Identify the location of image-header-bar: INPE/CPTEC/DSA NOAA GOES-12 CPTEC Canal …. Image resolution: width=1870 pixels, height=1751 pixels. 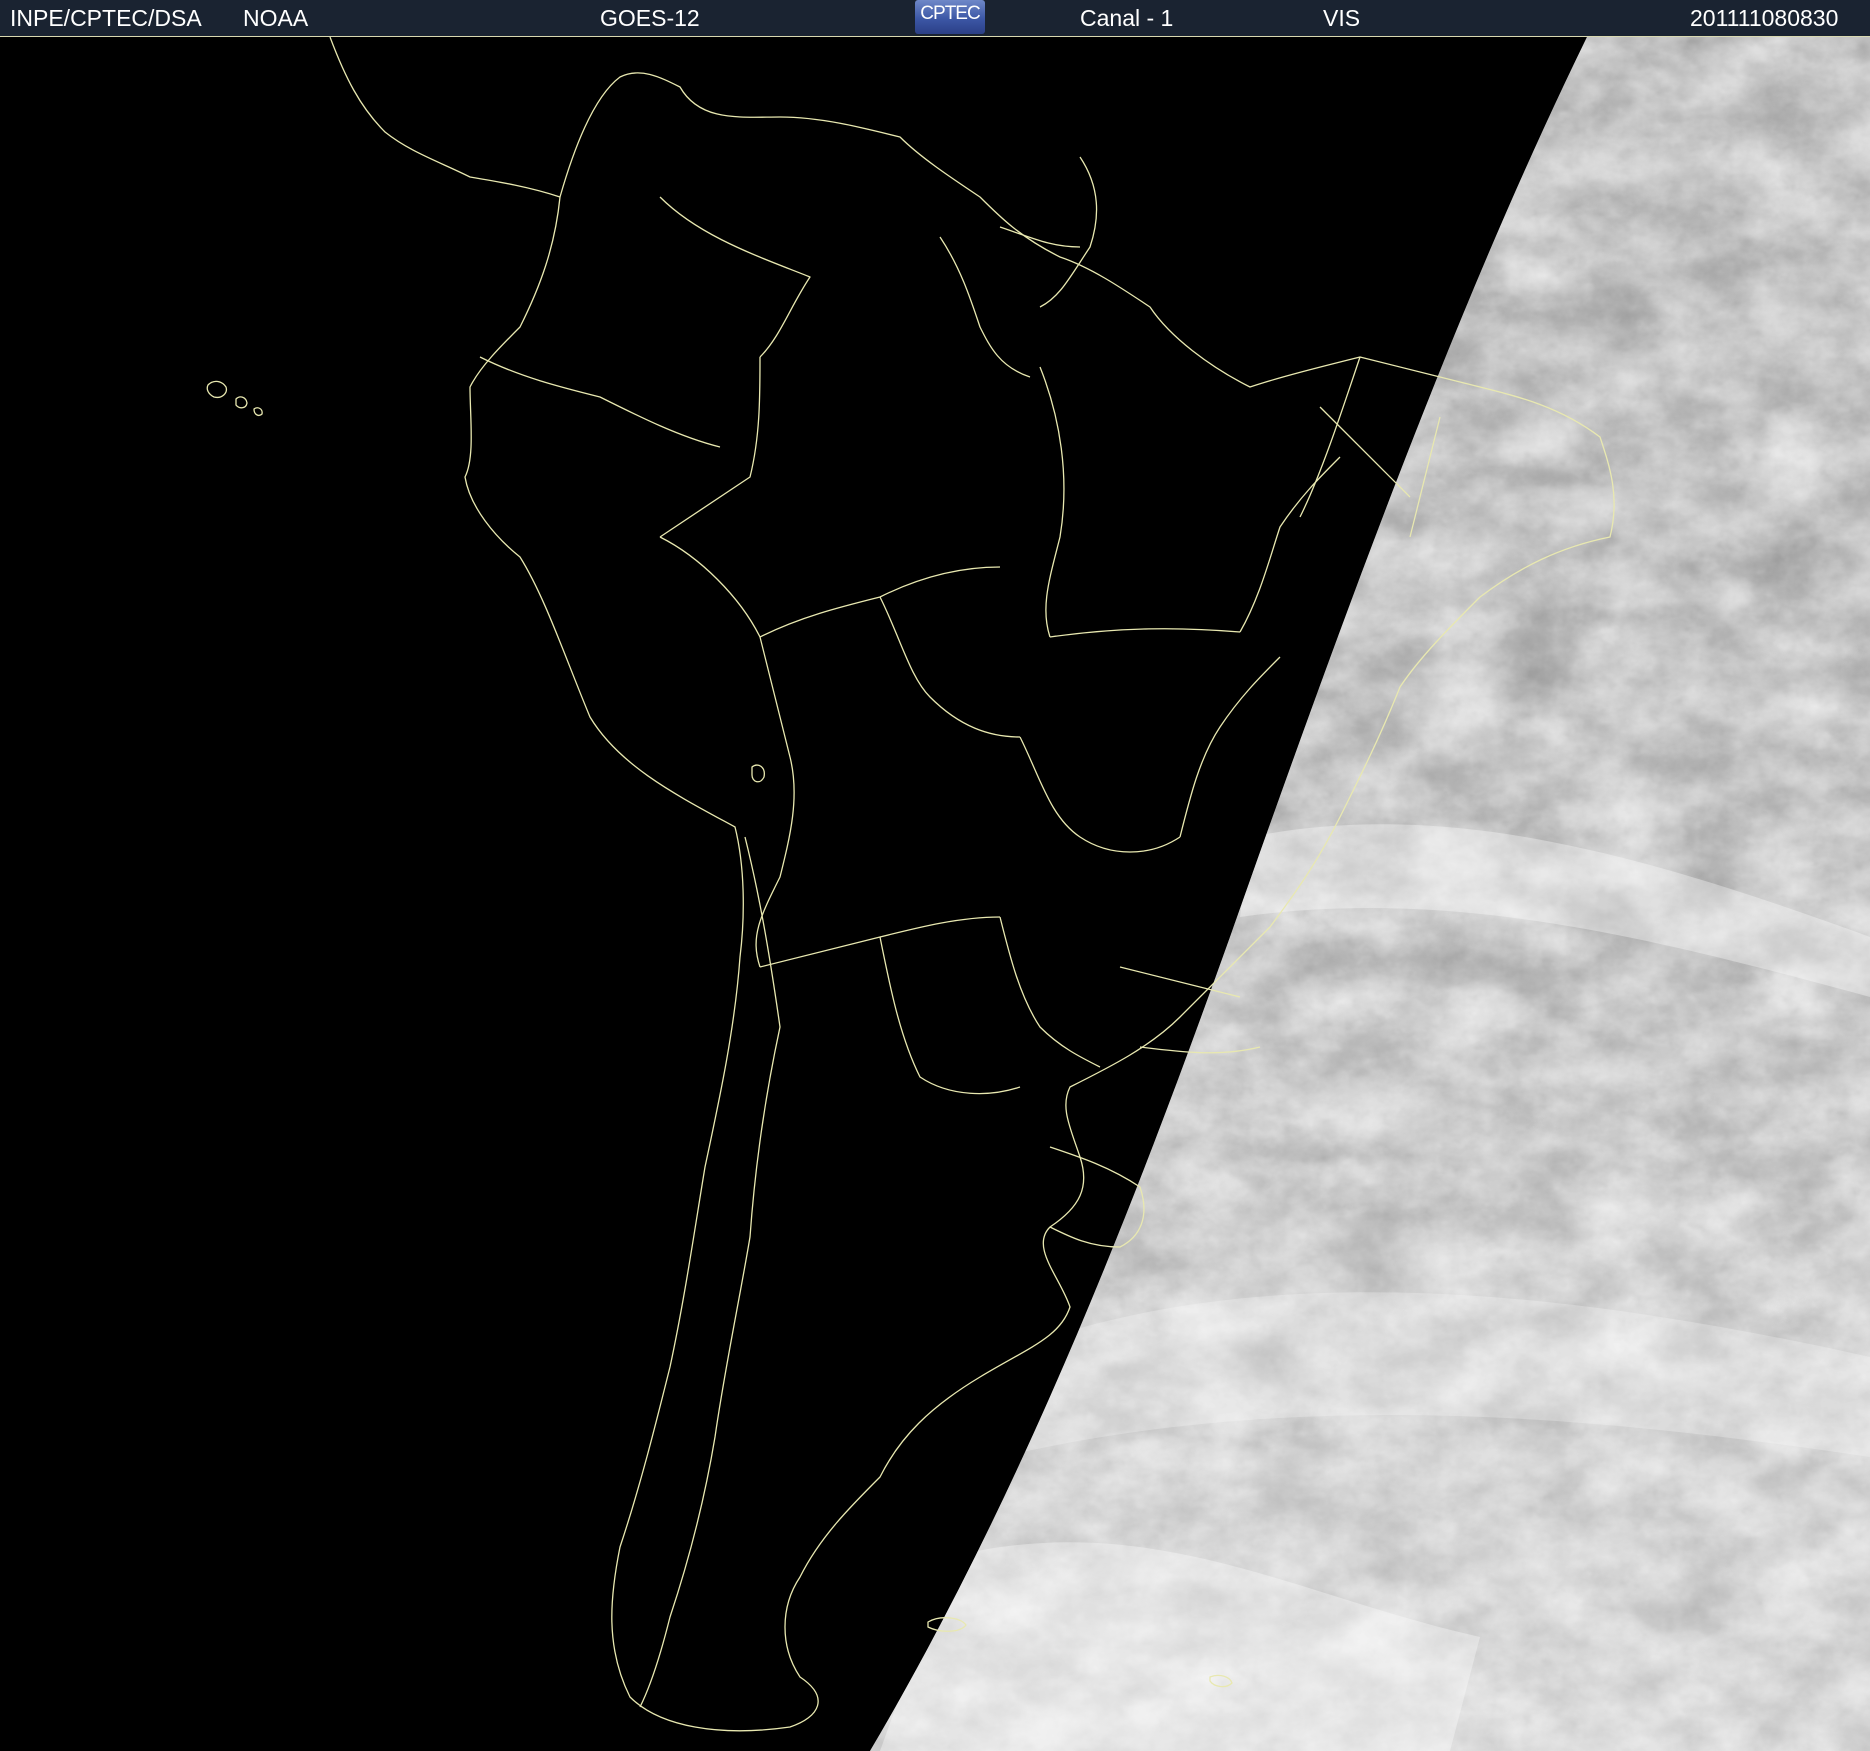
(935, 18).